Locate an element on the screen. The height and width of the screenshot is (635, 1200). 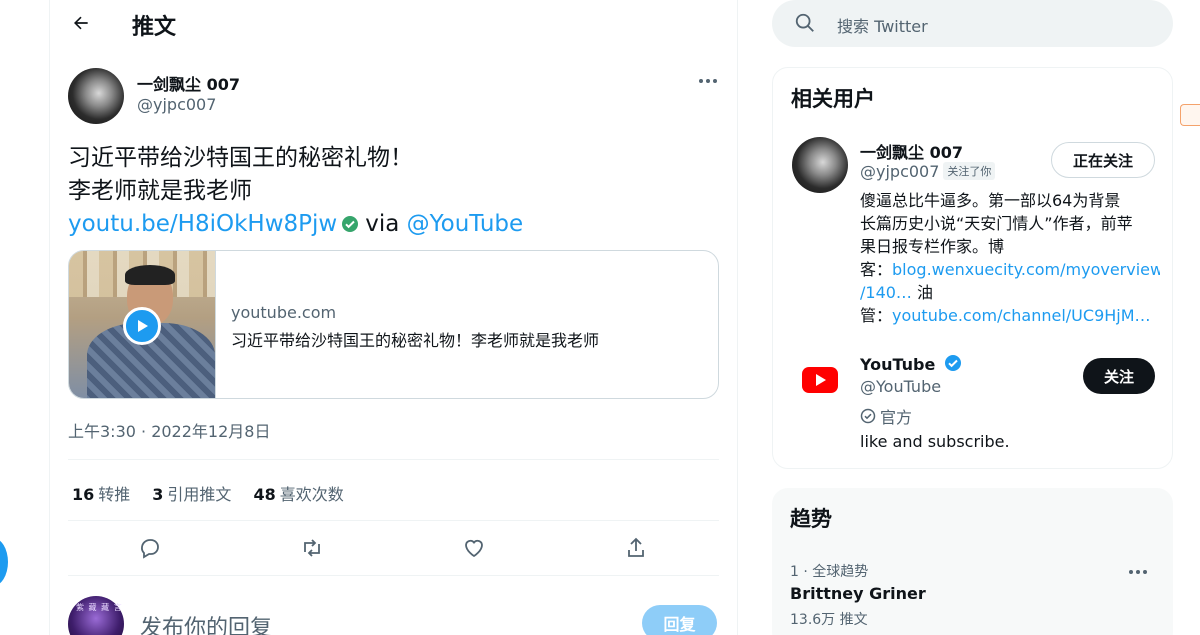
bio-line: 长篇历史小说“天安门情人”作者，前苹 is located at coordinates (996, 223).